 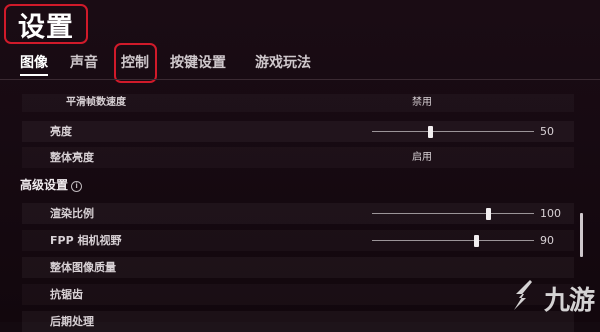 What do you see at coordinates (547, 131) in the screenshot?
I see `slider-value: 50` at bounding box center [547, 131].